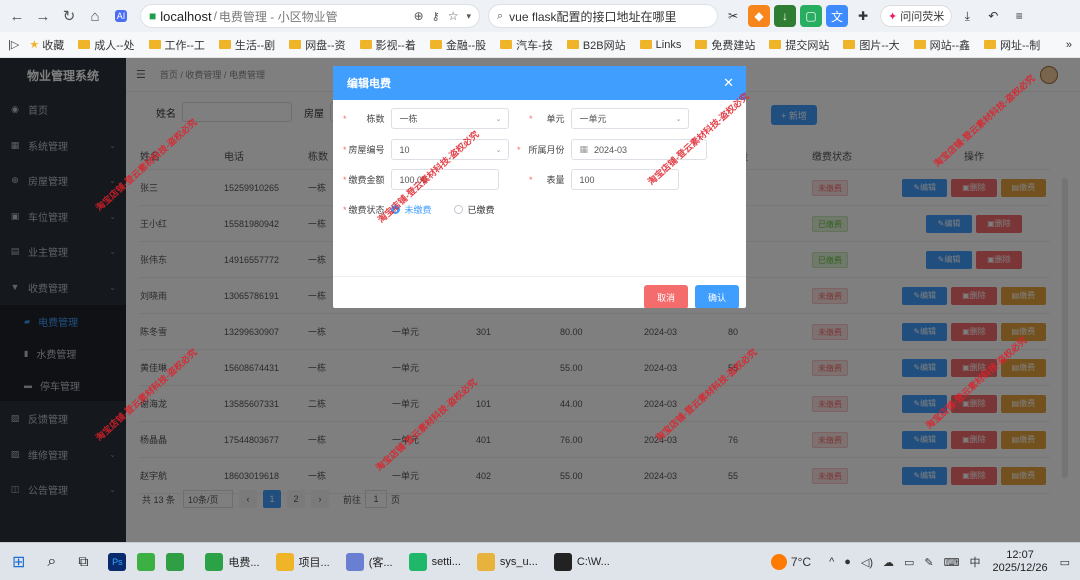  What do you see at coordinates (1019, 16) in the screenshot?
I see `menu-icon: ≡` at bounding box center [1019, 16].